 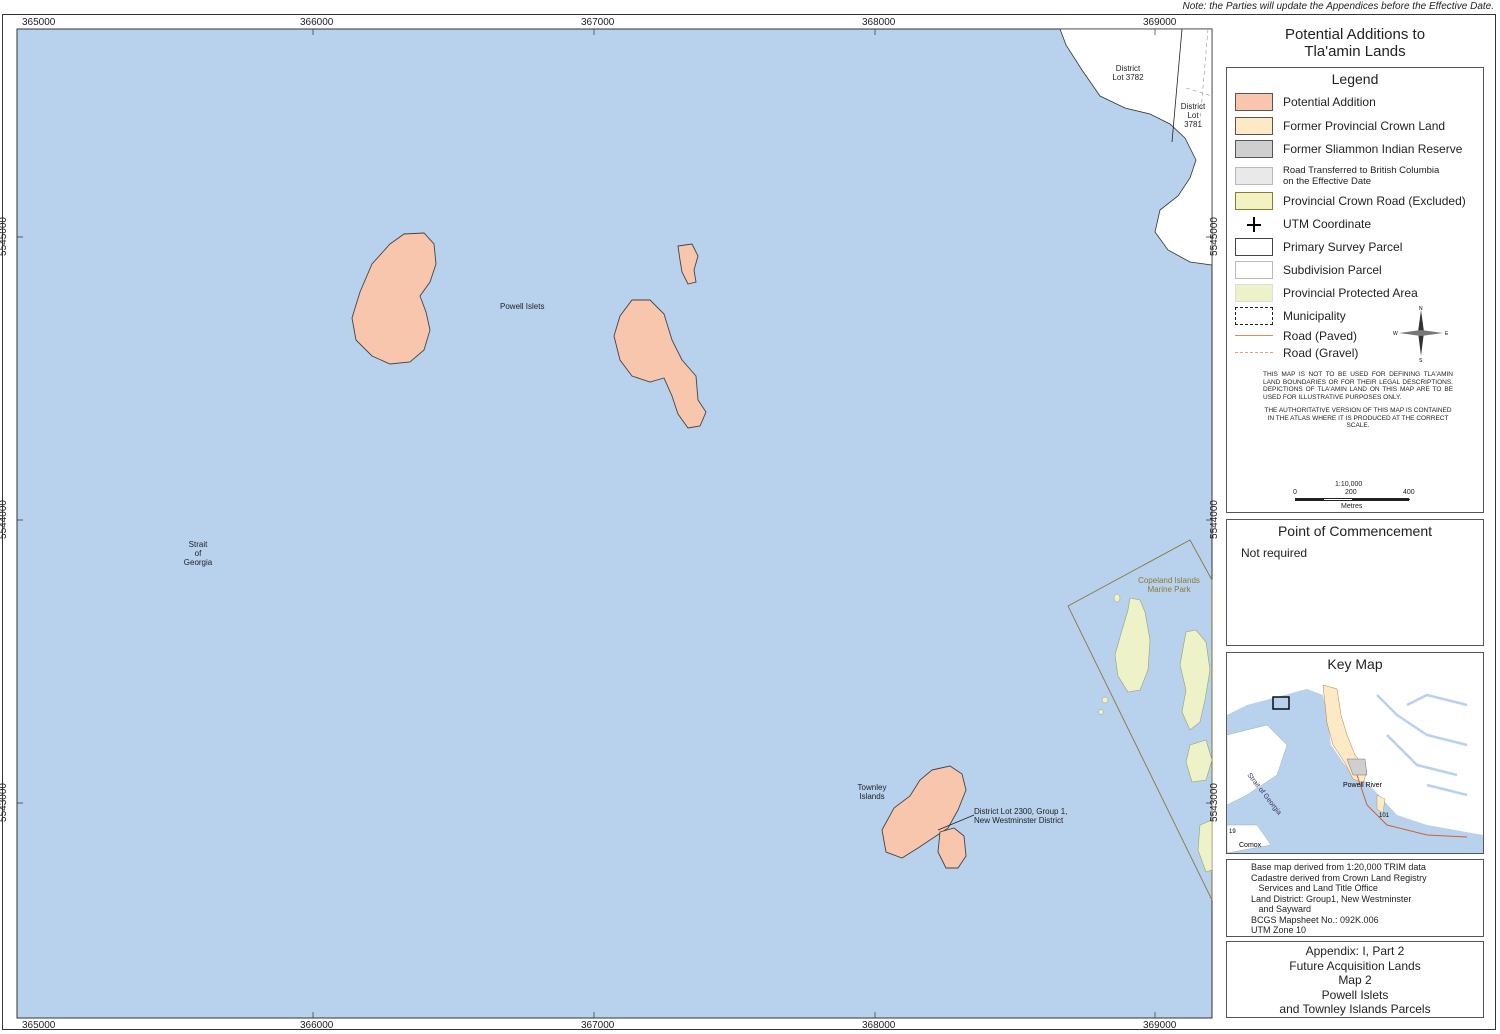 I want to click on keymap-label: Powell River, so click(x=1363, y=785).